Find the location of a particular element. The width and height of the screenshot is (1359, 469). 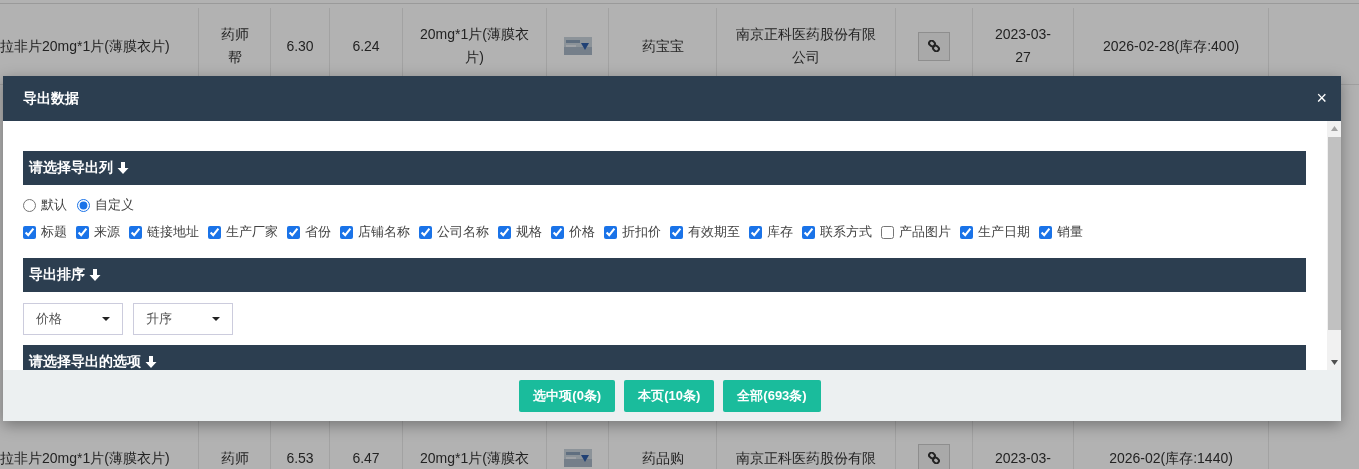

checkbox-label: 价格 is located at coordinates (582, 232).